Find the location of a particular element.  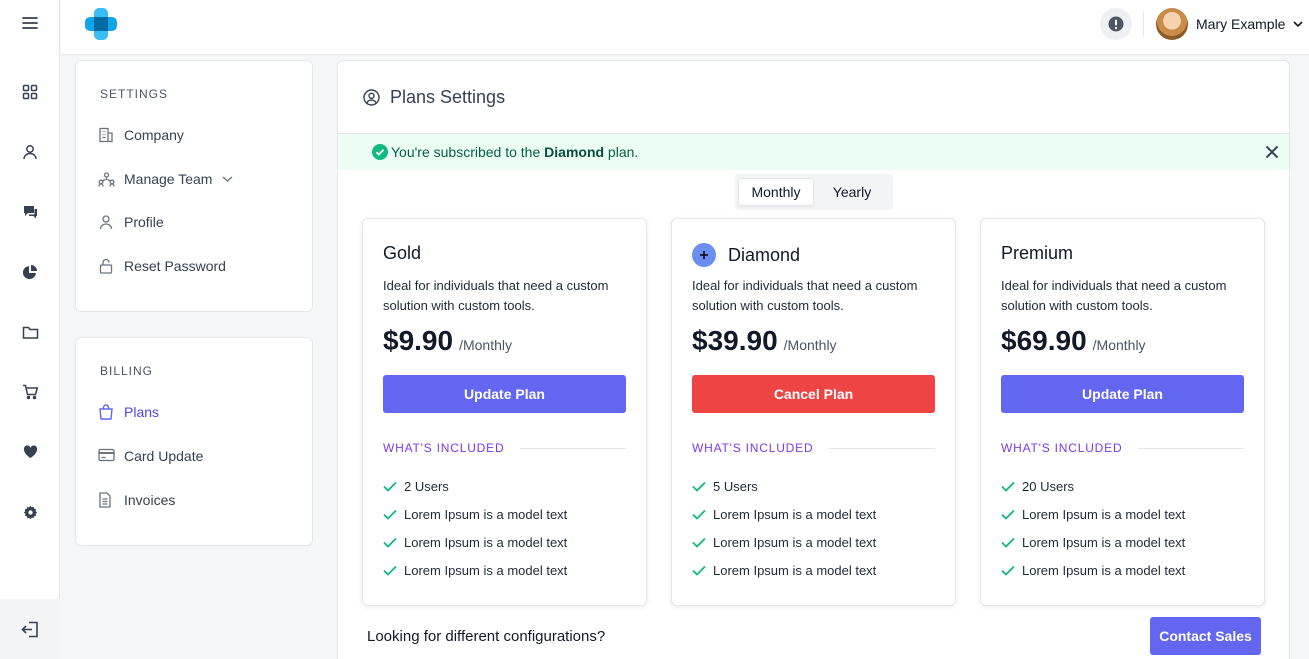

notification-icon is located at coordinates (1116, 24).